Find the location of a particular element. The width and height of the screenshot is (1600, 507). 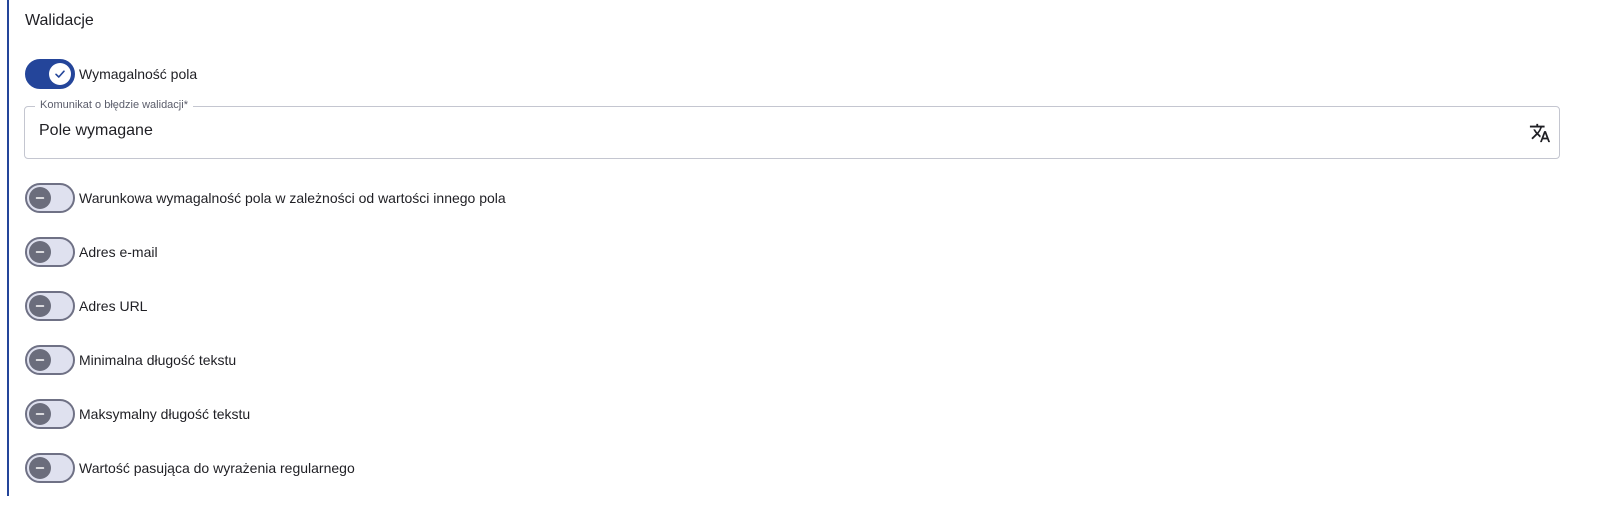

error-message-field-label: Komunikat o błędzie walidacji* is located at coordinates (114, 105).